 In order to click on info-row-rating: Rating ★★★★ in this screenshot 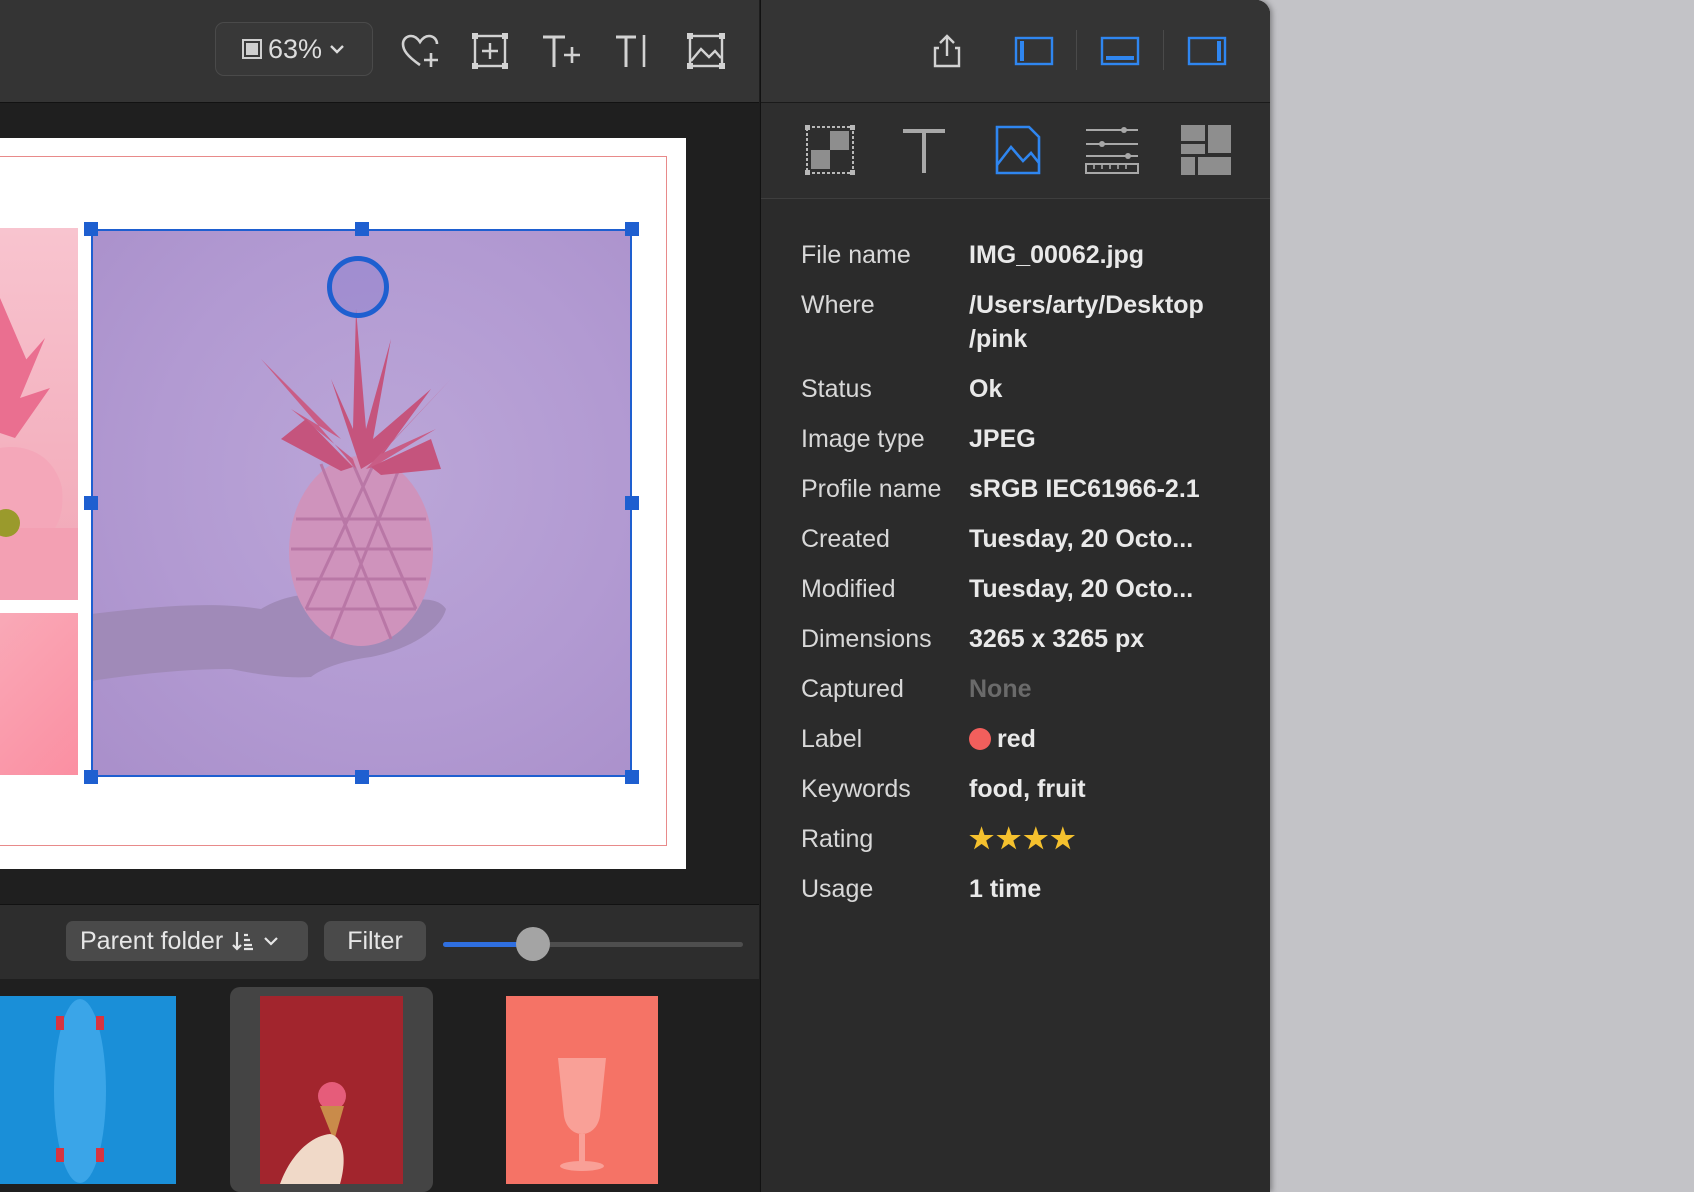, I will do `click(1026, 839)`.